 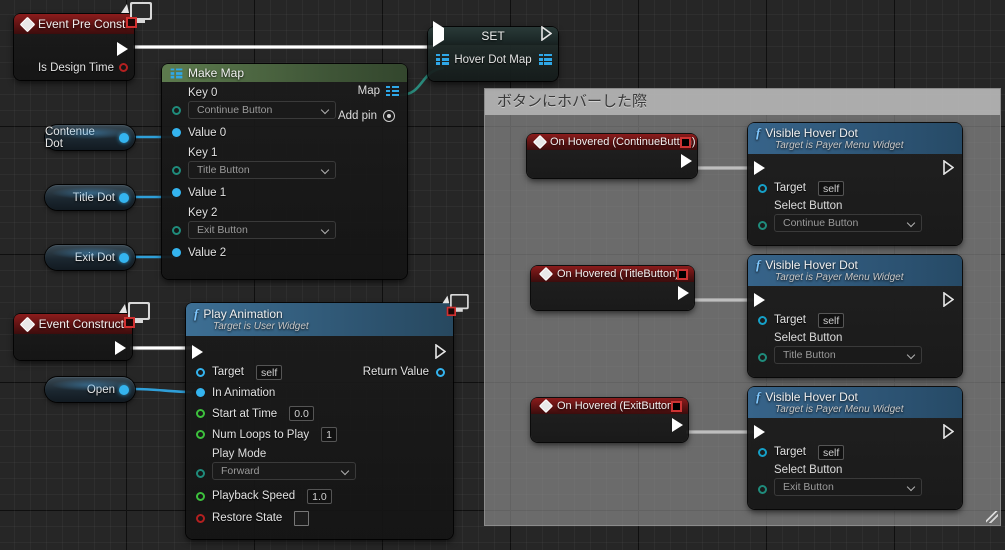 I want to click on select-button-combo: Exit Button, so click(x=848, y=487).